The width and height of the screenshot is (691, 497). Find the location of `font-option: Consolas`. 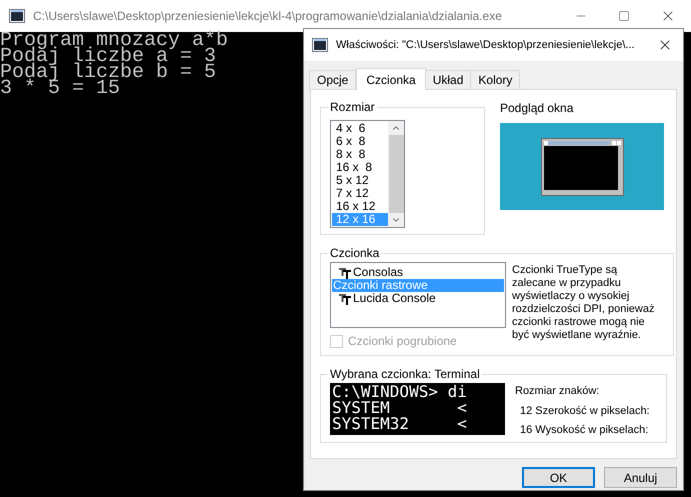

font-option: Consolas is located at coordinates (418, 272).